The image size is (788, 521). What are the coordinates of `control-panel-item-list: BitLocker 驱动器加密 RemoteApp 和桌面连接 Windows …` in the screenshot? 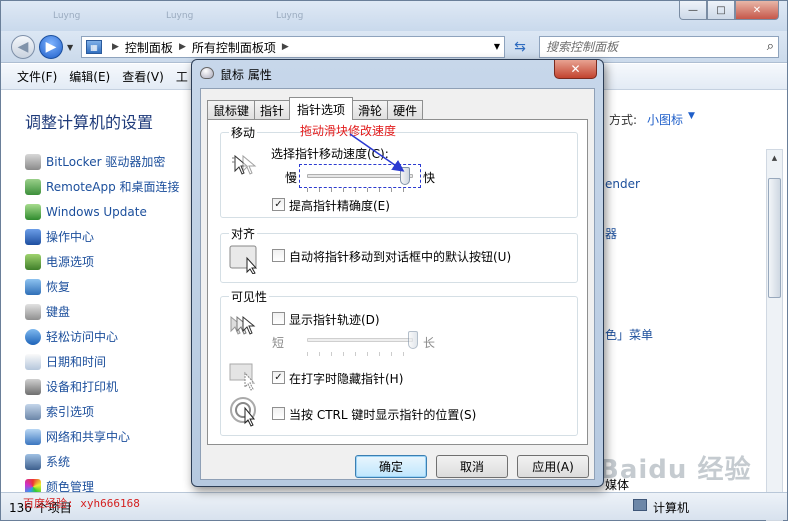 It's located at (102, 324).